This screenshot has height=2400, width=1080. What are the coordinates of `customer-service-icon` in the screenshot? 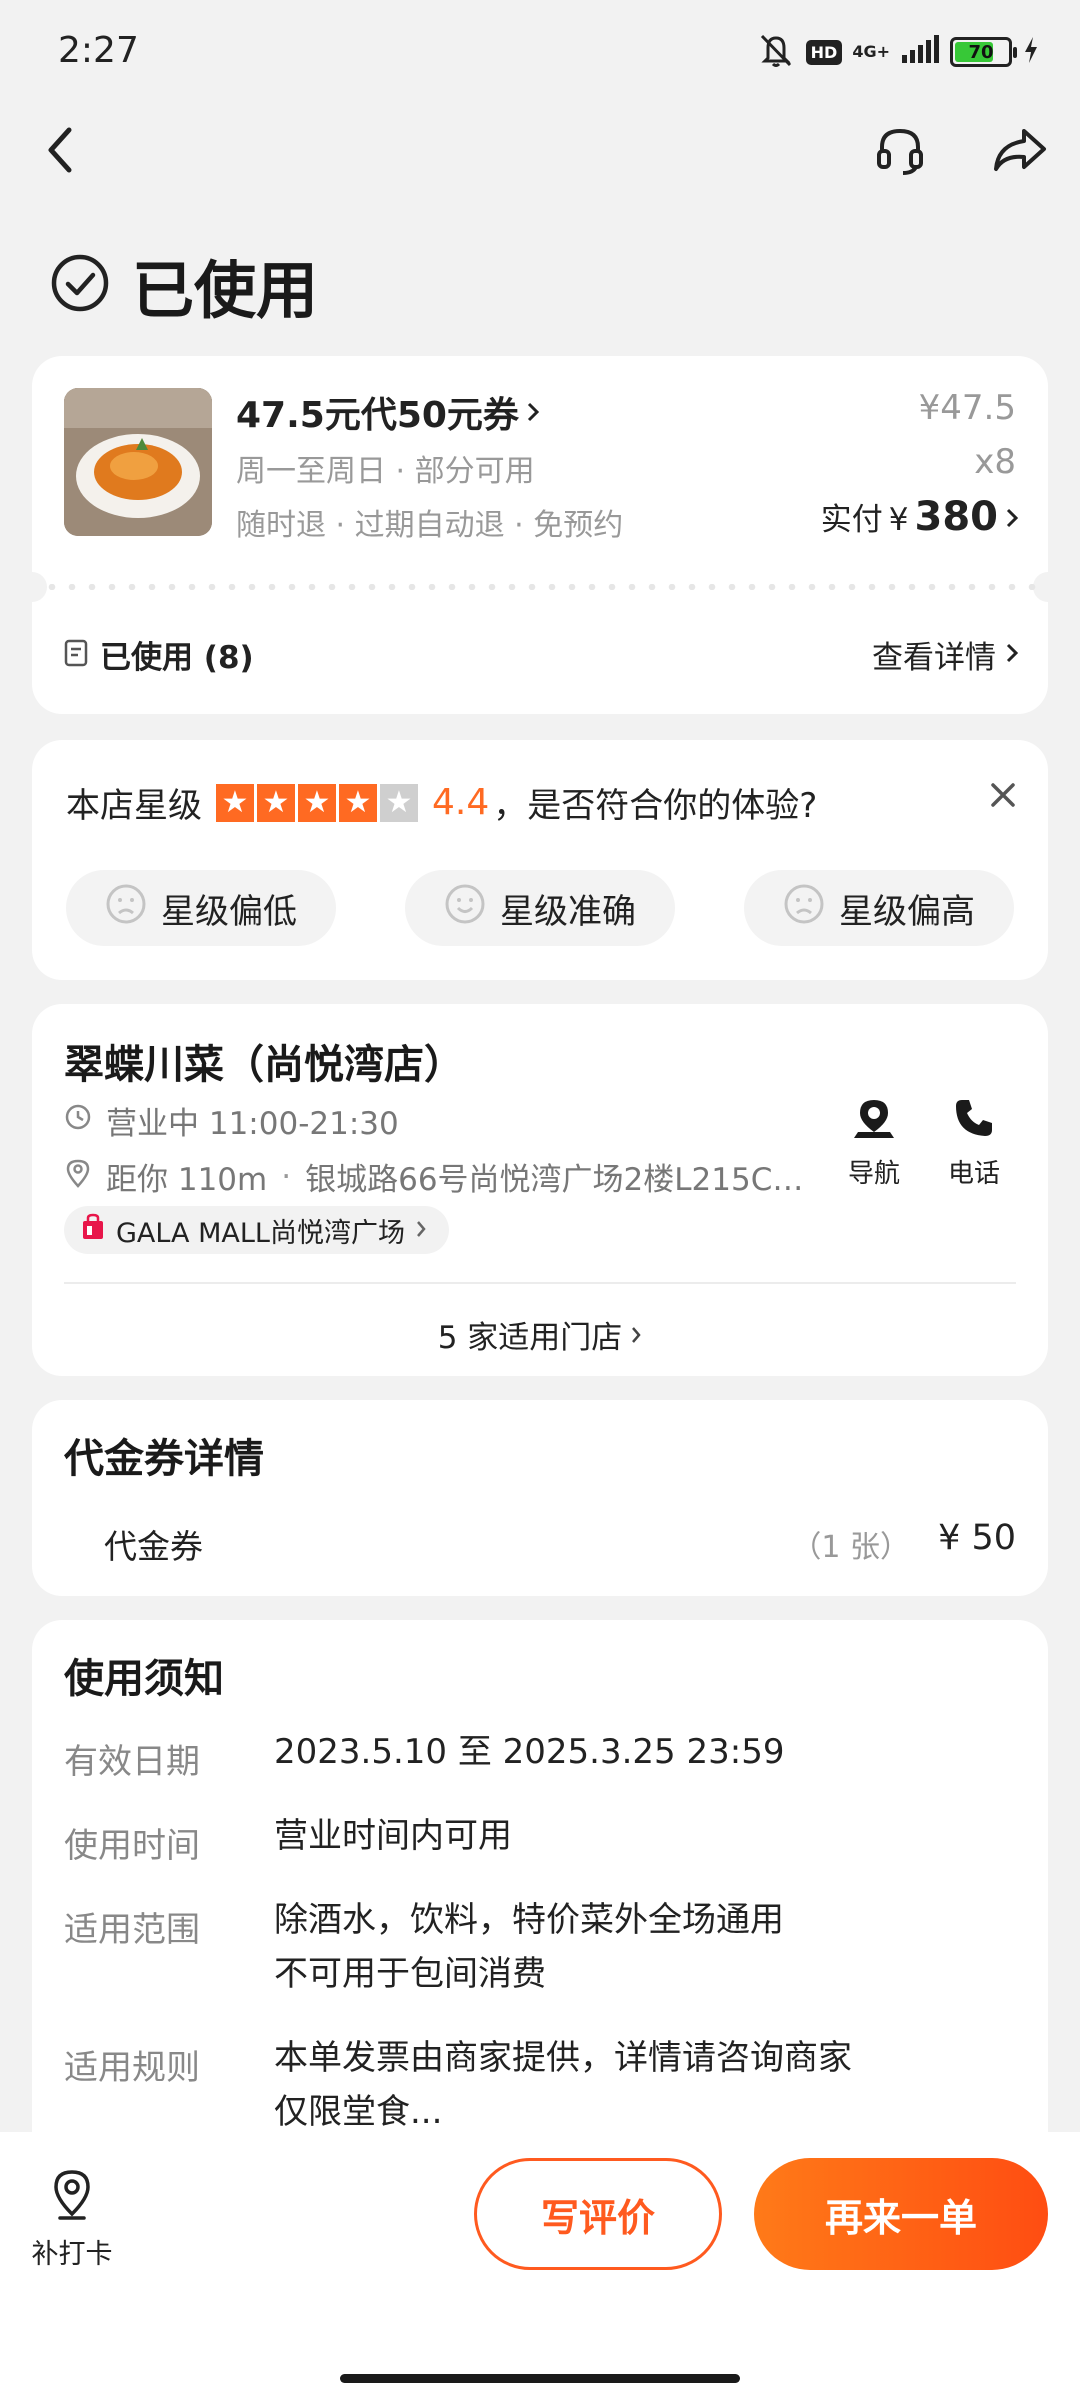 It's located at (900, 150).